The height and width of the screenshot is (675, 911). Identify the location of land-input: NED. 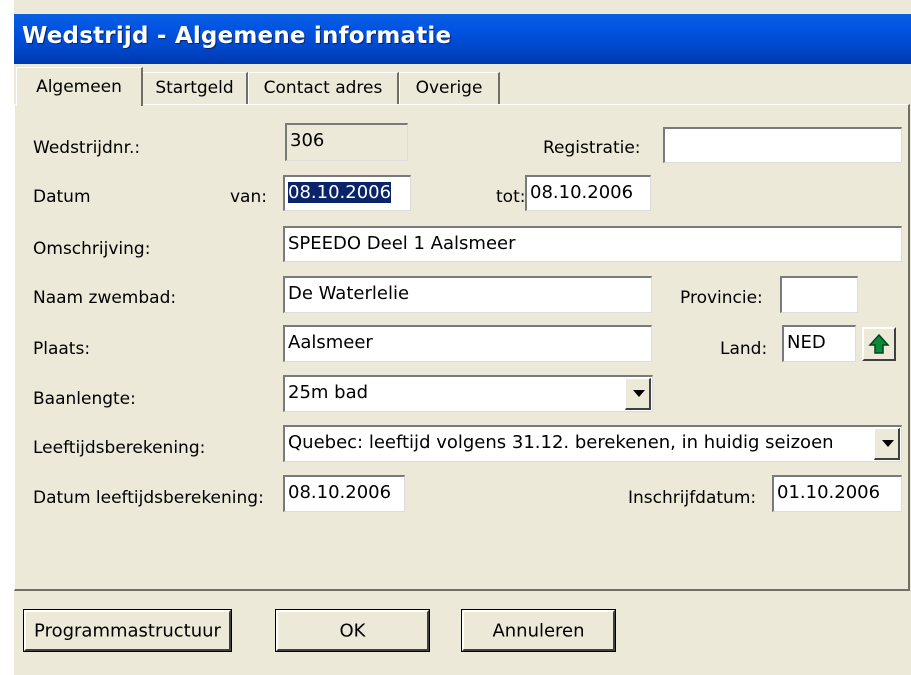
(819, 343).